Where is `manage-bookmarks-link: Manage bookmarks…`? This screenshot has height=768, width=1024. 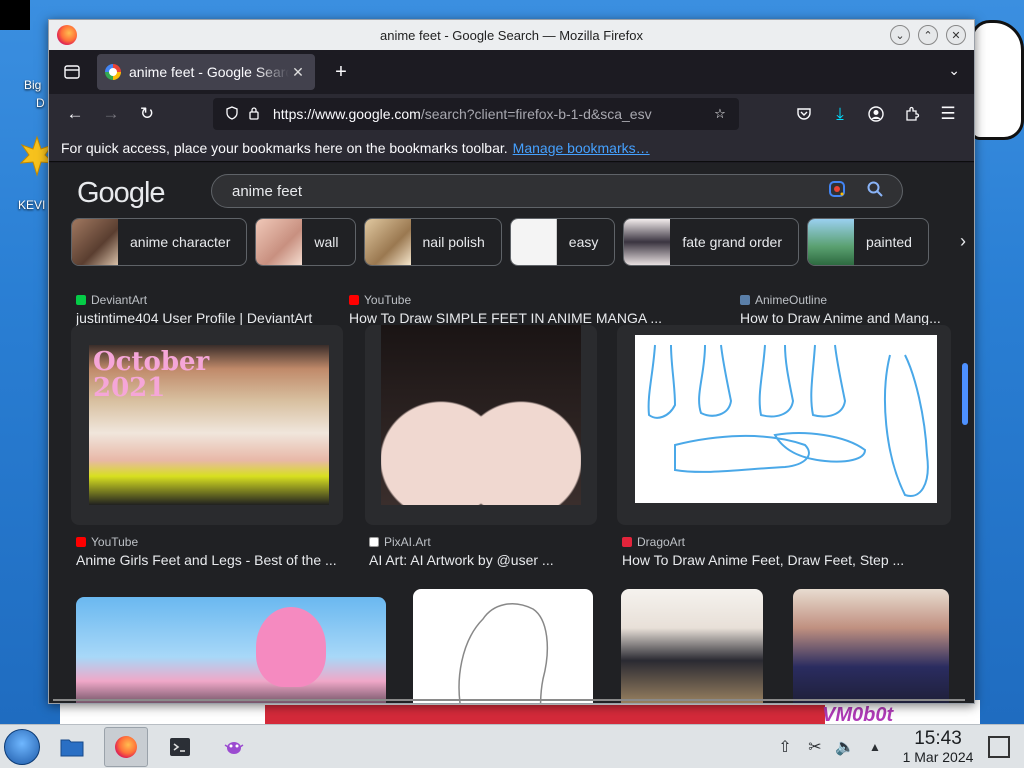
manage-bookmarks-link: Manage bookmarks… is located at coordinates (581, 148).